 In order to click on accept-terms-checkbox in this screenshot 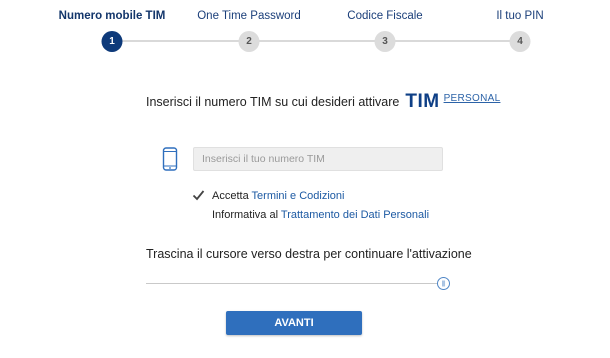, I will do `click(198, 195)`.